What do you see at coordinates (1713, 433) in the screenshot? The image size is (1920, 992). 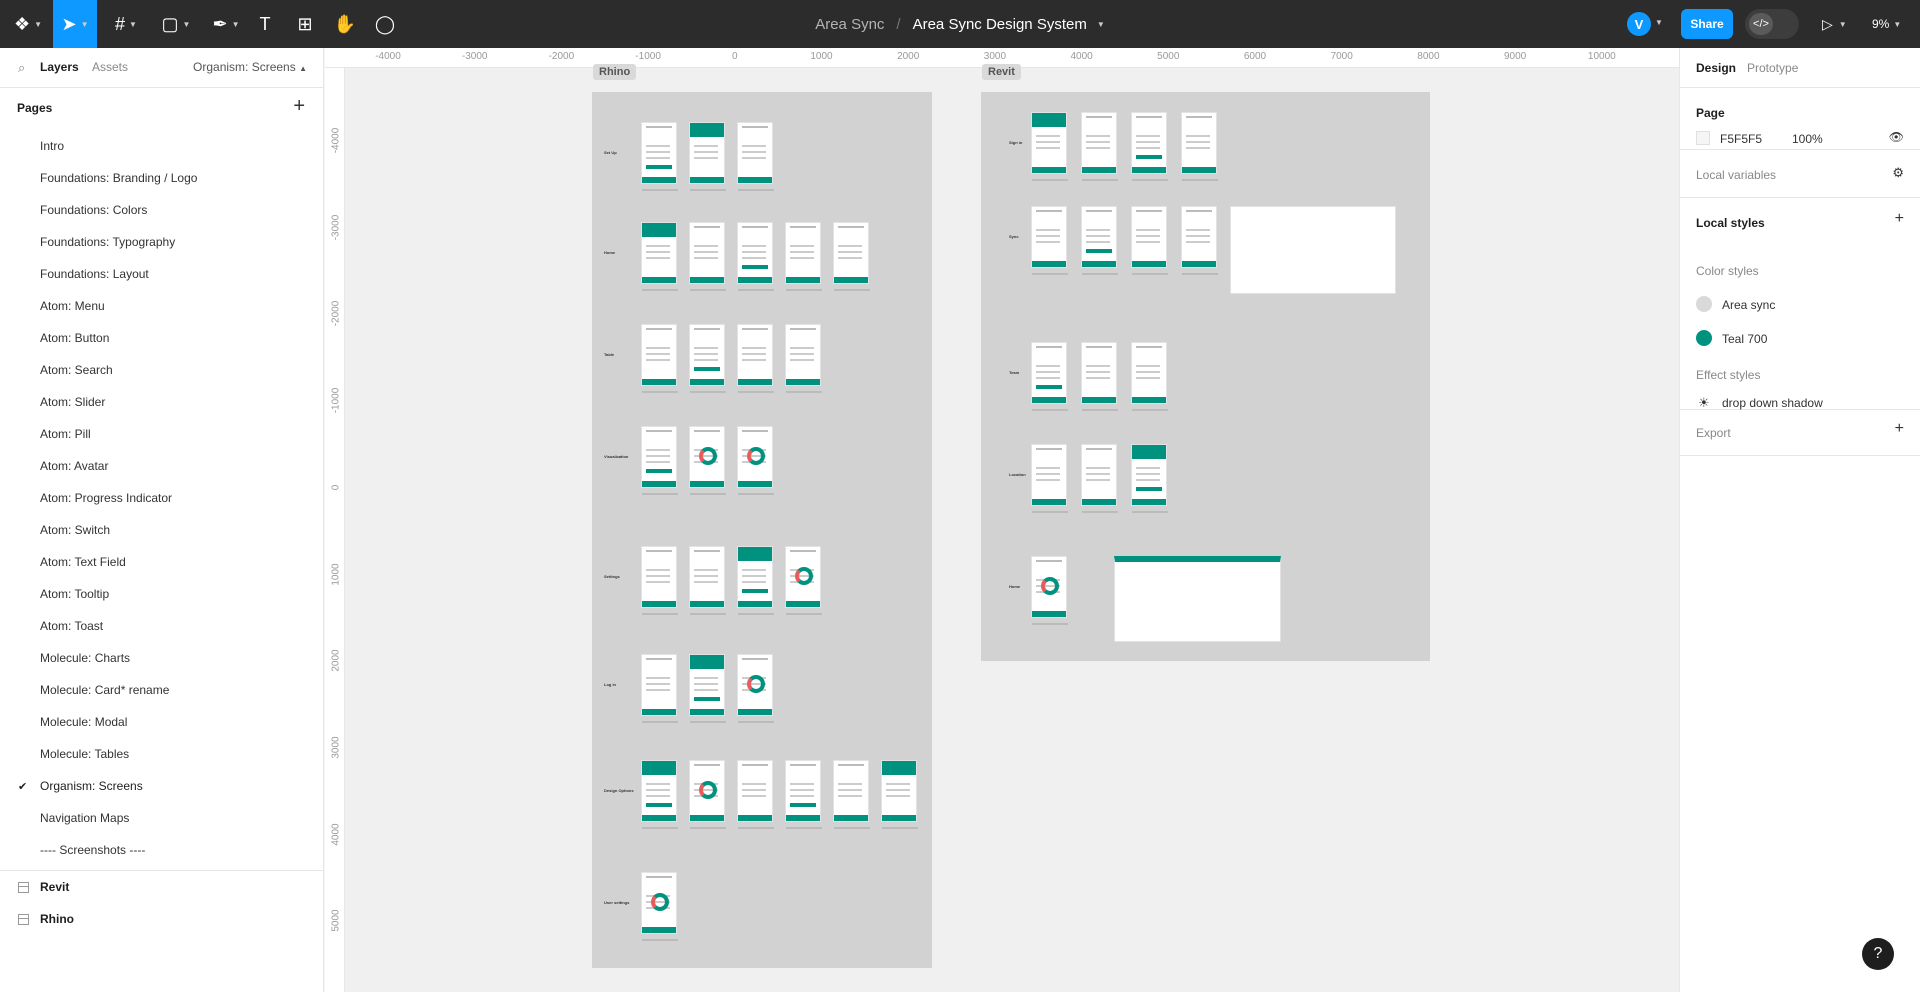 I see `export-label: Export` at bounding box center [1713, 433].